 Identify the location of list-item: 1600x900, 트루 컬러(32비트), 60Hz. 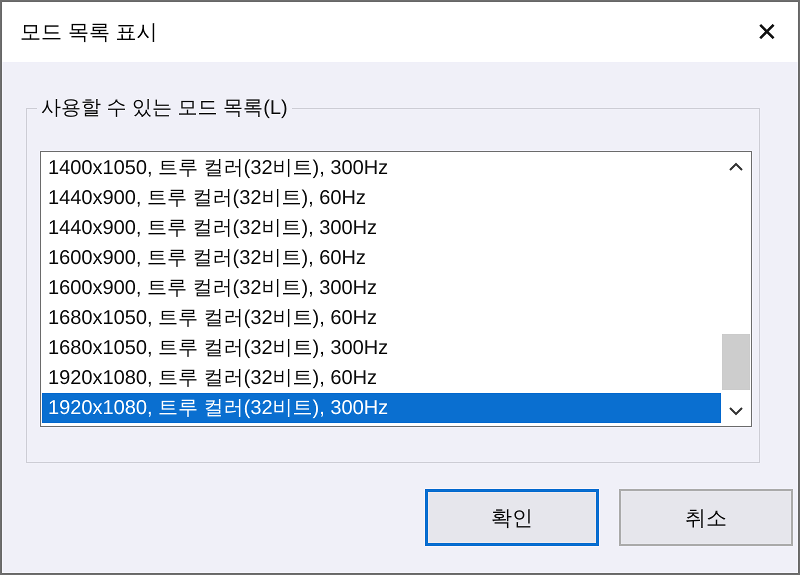
(381, 258).